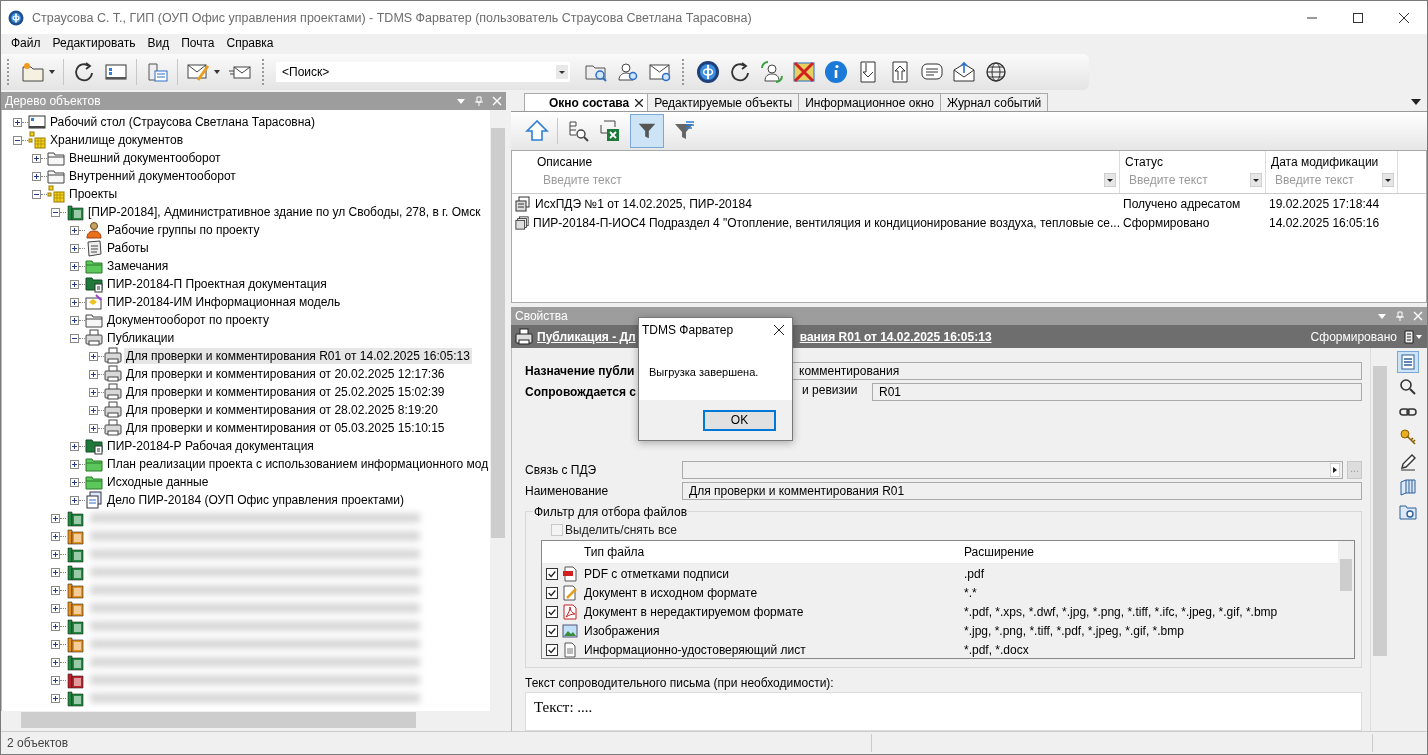  What do you see at coordinates (586, 336) in the screenshot?
I see `object-link: Публикация - Дл` at bounding box center [586, 336].